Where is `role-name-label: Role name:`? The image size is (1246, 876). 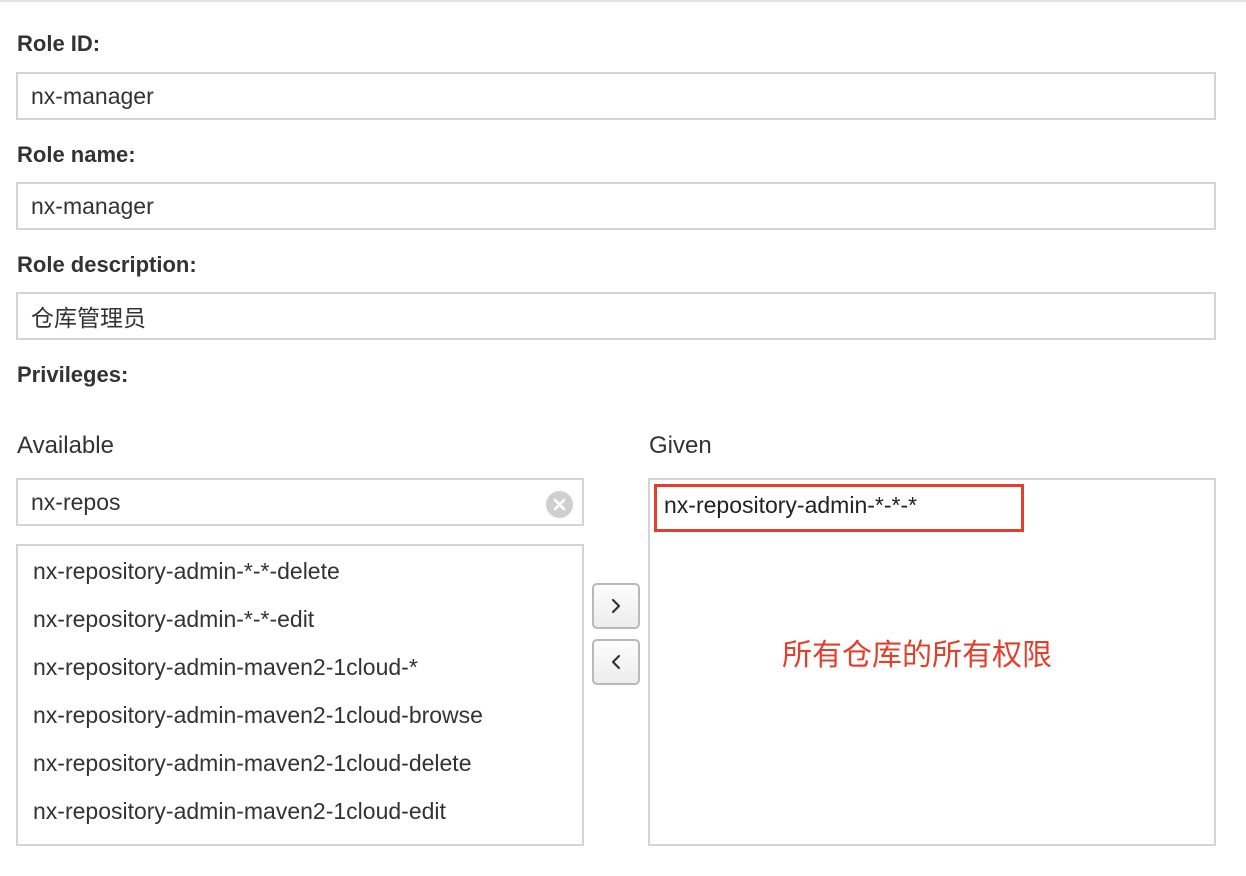 role-name-label: Role name: is located at coordinates (76, 154).